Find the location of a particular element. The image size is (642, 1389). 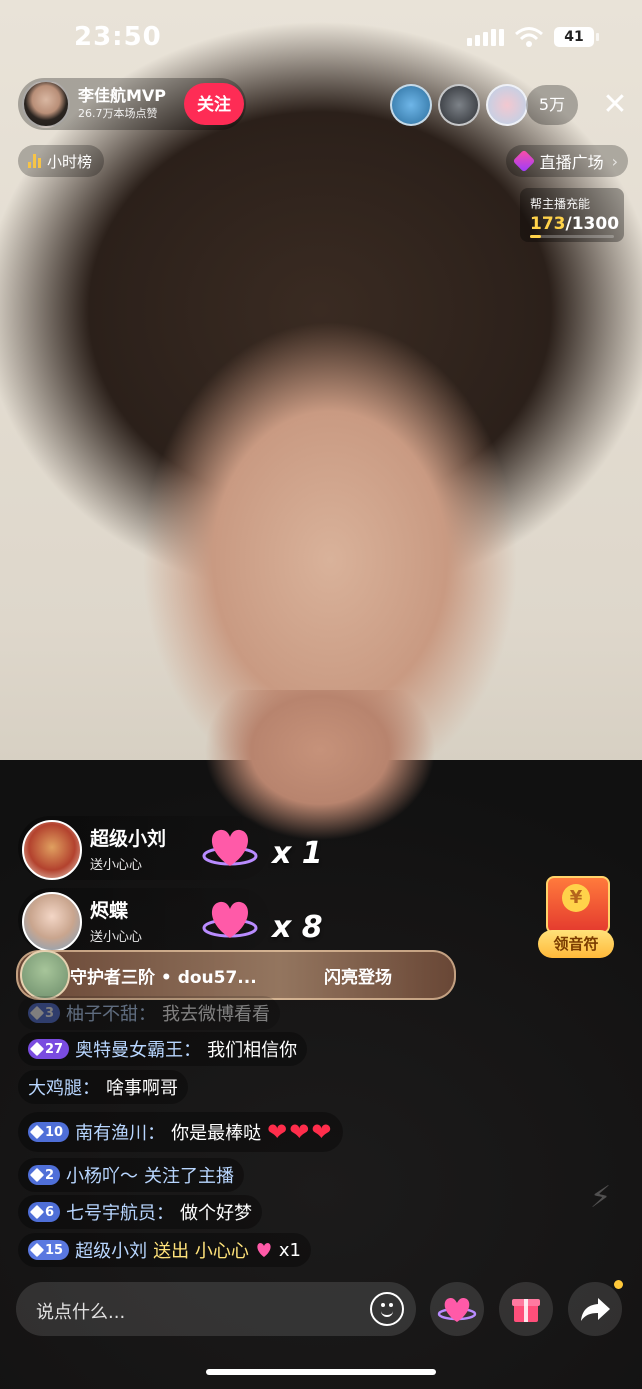

share-icon is located at coordinates (595, 1309).